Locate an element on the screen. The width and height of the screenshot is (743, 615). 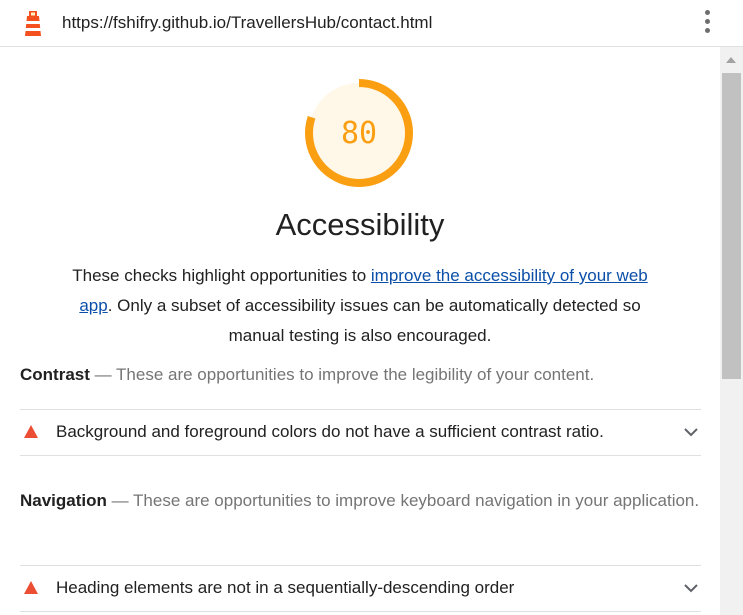
lighthouse-icon is located at coordinates (33, 23).